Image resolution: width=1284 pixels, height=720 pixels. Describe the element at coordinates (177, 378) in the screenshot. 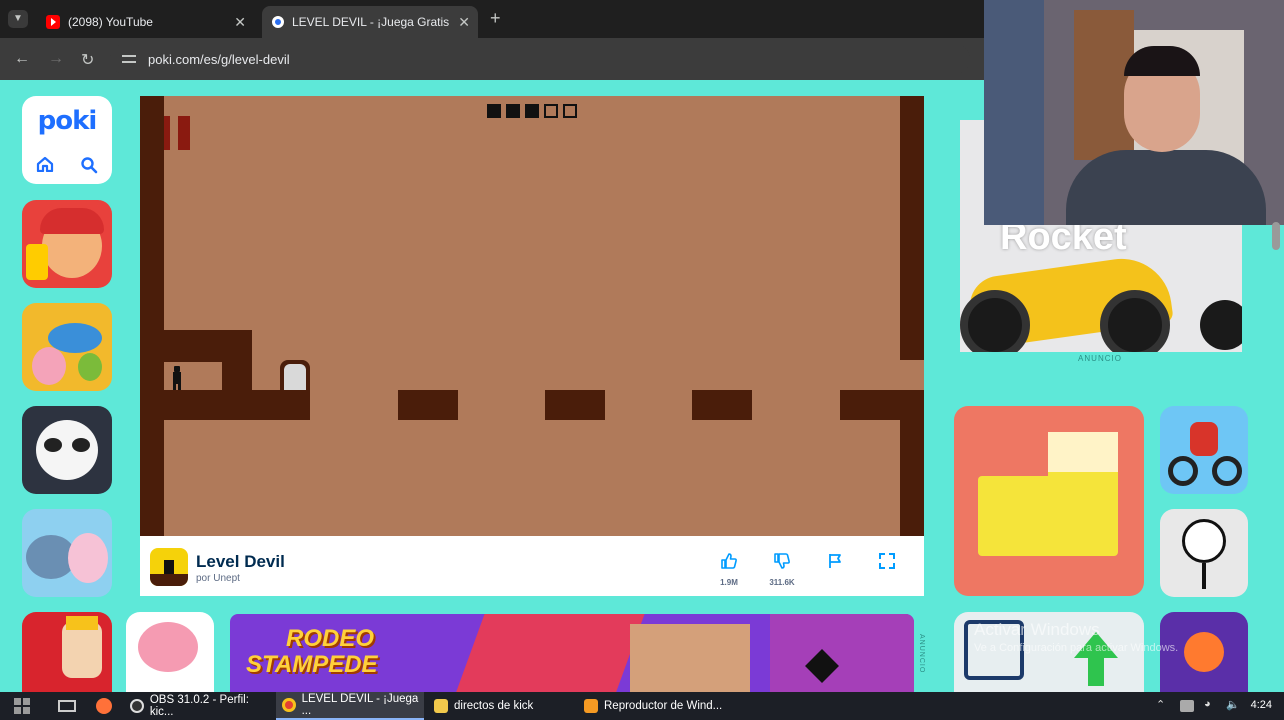

I see `player-character` at that location.